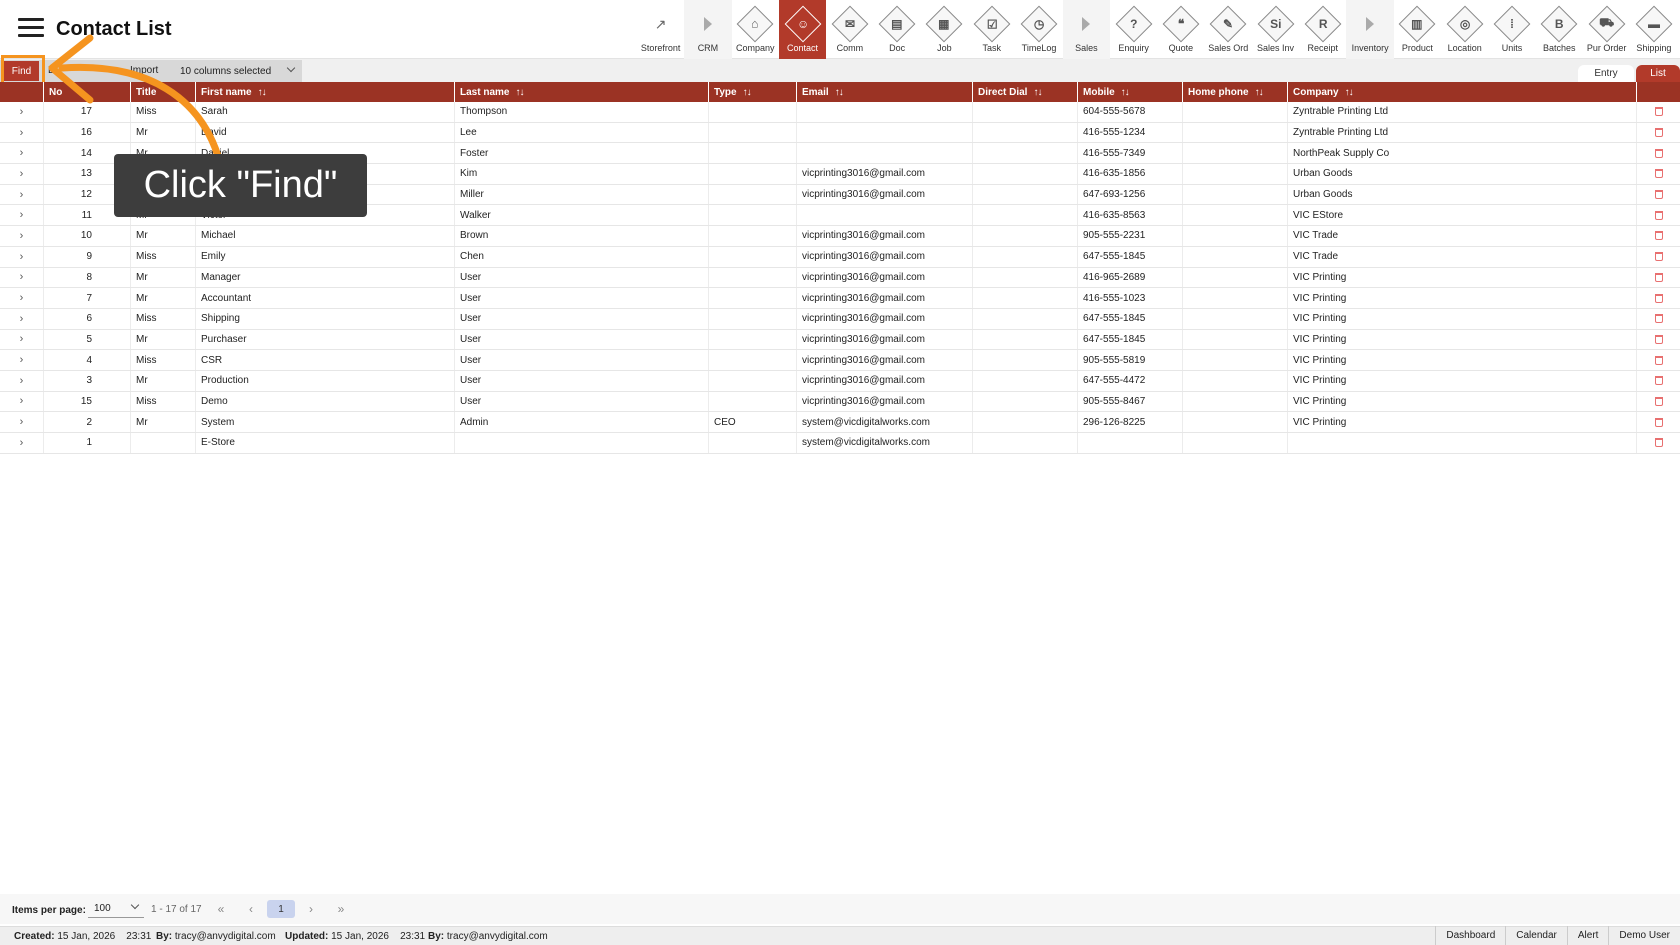  I want to click on header-cell-mobile: Mobile ↑↓, so click(1130, 92).